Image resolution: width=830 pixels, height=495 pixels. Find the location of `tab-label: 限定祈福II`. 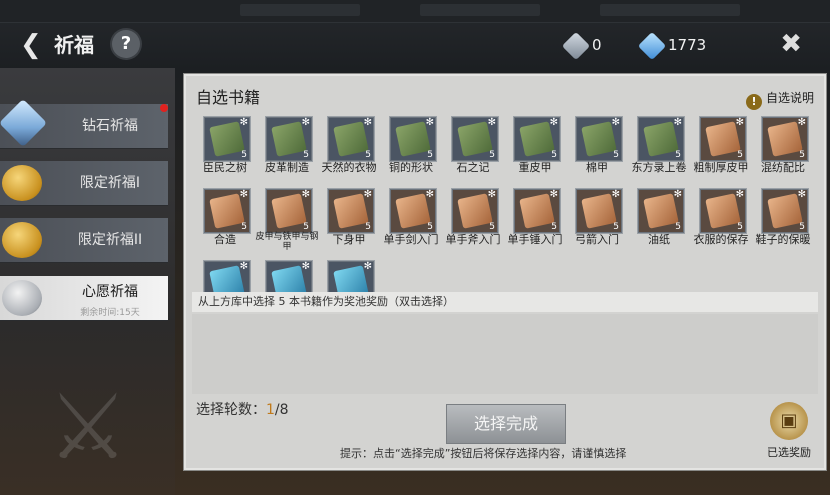

tab-label: 限定祈福II is located at coordinates (110, 240).